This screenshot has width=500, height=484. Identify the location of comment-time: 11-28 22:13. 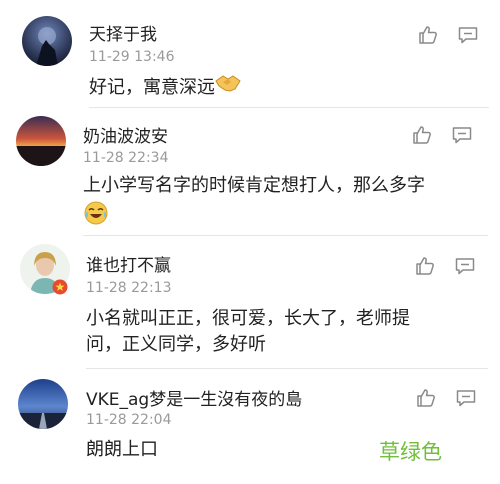
(129, 288).